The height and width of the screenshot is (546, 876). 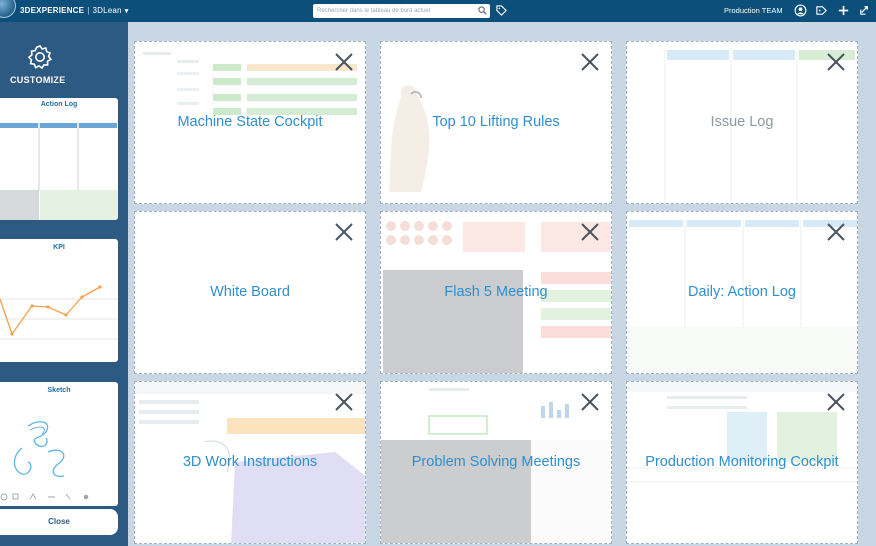 I want to click on tile-label: White Board, so click(x=250, y=292).